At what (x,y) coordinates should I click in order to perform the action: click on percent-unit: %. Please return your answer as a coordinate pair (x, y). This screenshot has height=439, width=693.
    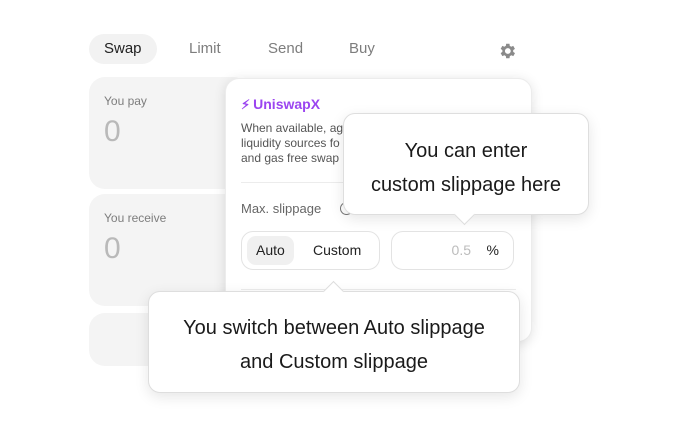
    Looking at the image, I should click on (492, 250).